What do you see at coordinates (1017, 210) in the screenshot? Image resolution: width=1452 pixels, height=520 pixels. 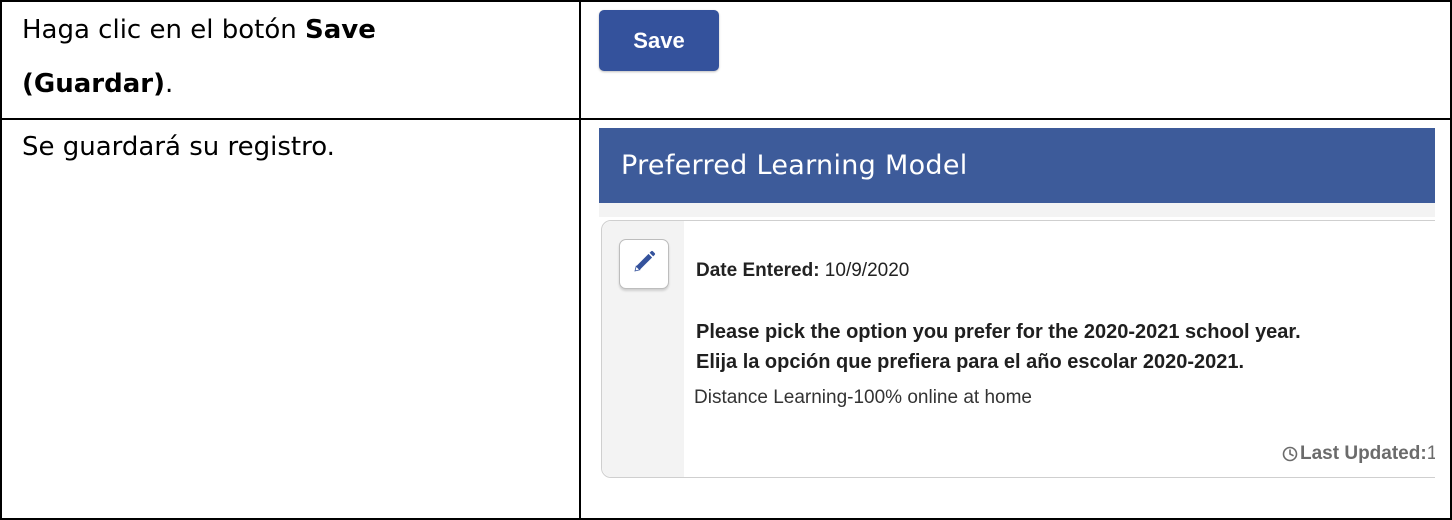 I see `panel-band` at bounding box center [1017, 210].